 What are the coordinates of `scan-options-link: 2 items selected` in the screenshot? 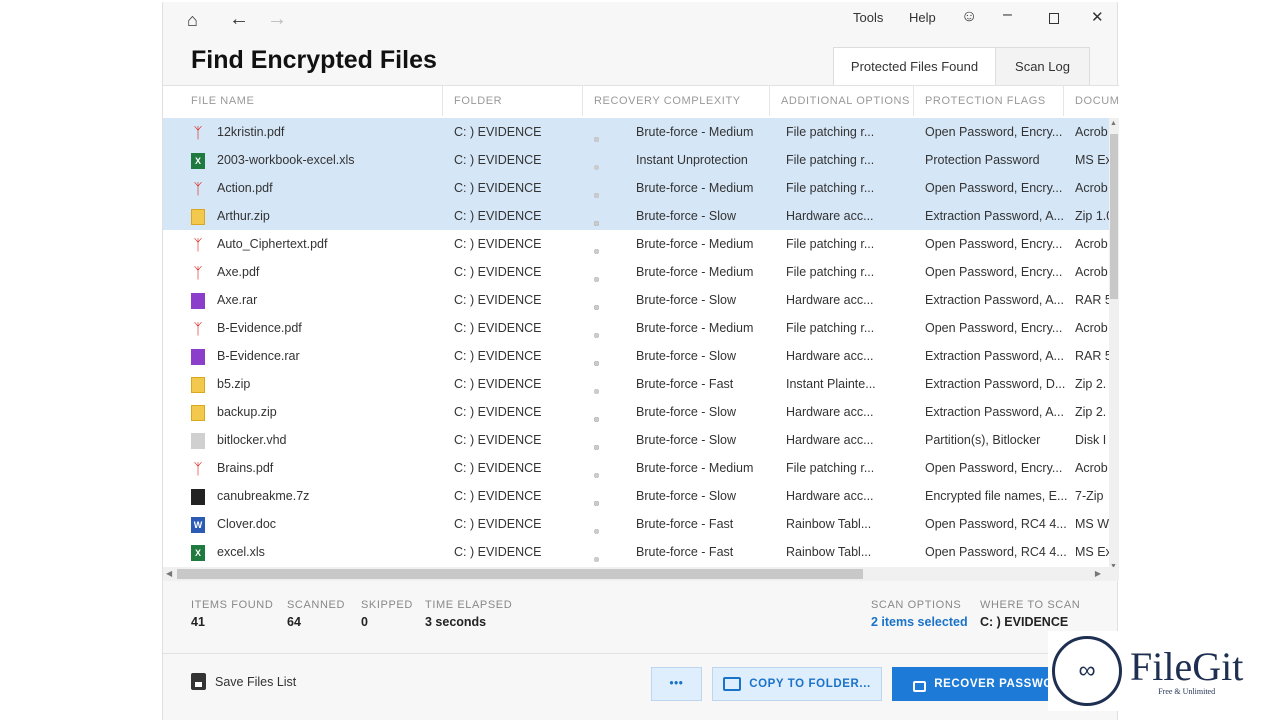 It's located at (919, 622).